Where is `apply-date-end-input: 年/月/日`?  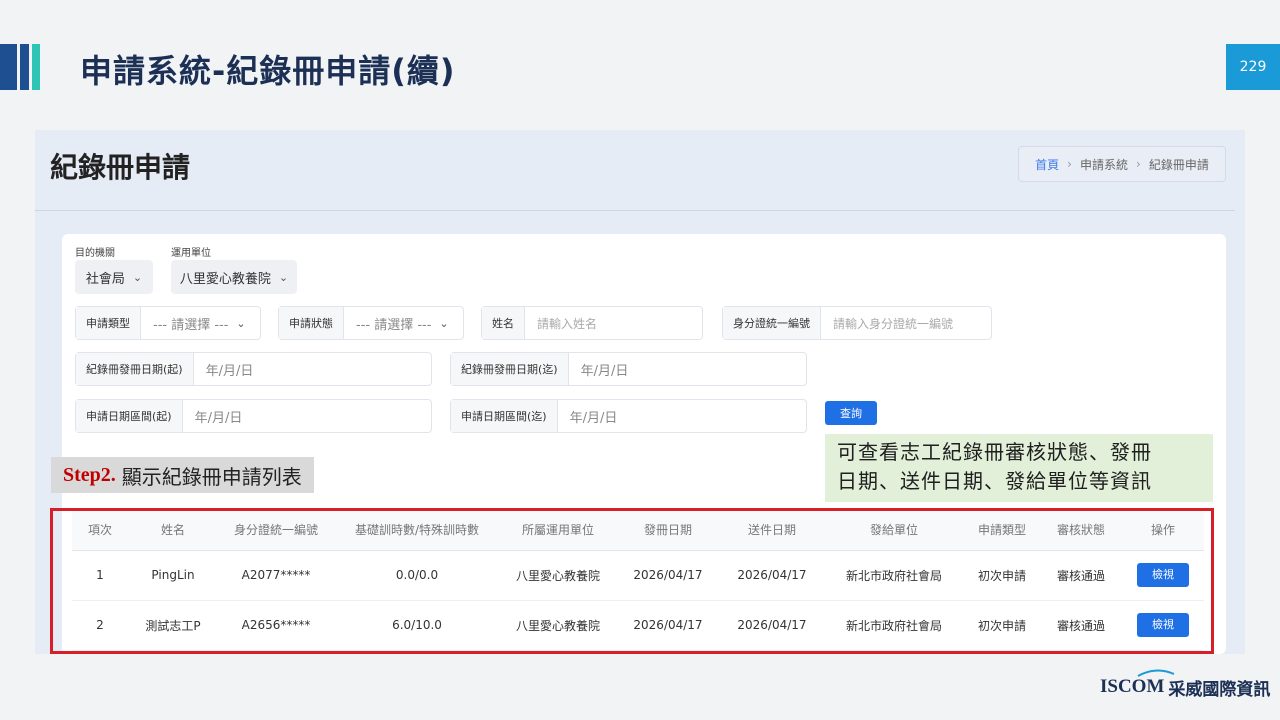
apply-date-end-input: 年/月/日 is located at coordinates (682, 416).